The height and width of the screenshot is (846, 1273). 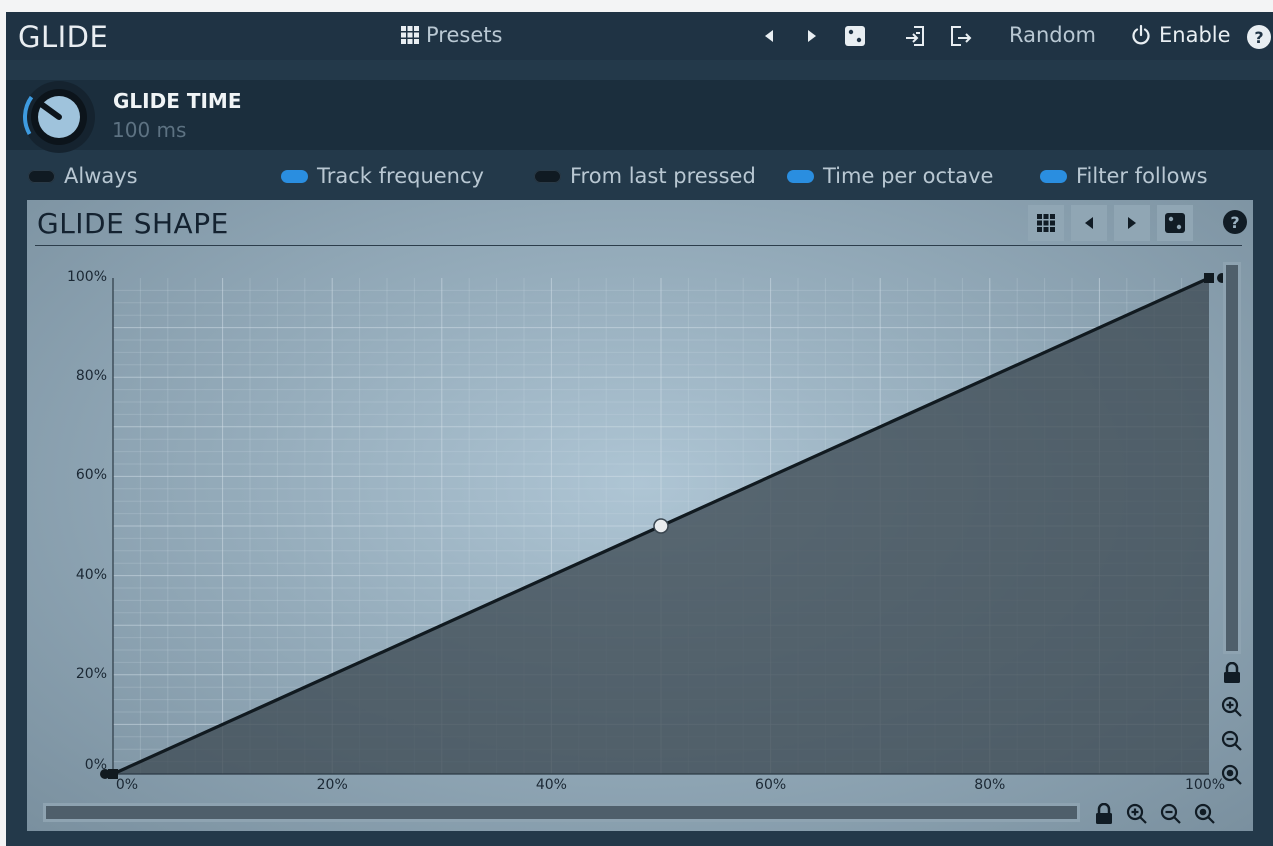 I want to click on top-bar: GLIDE Presets Random Enable ?, so click(x=639, y=36).